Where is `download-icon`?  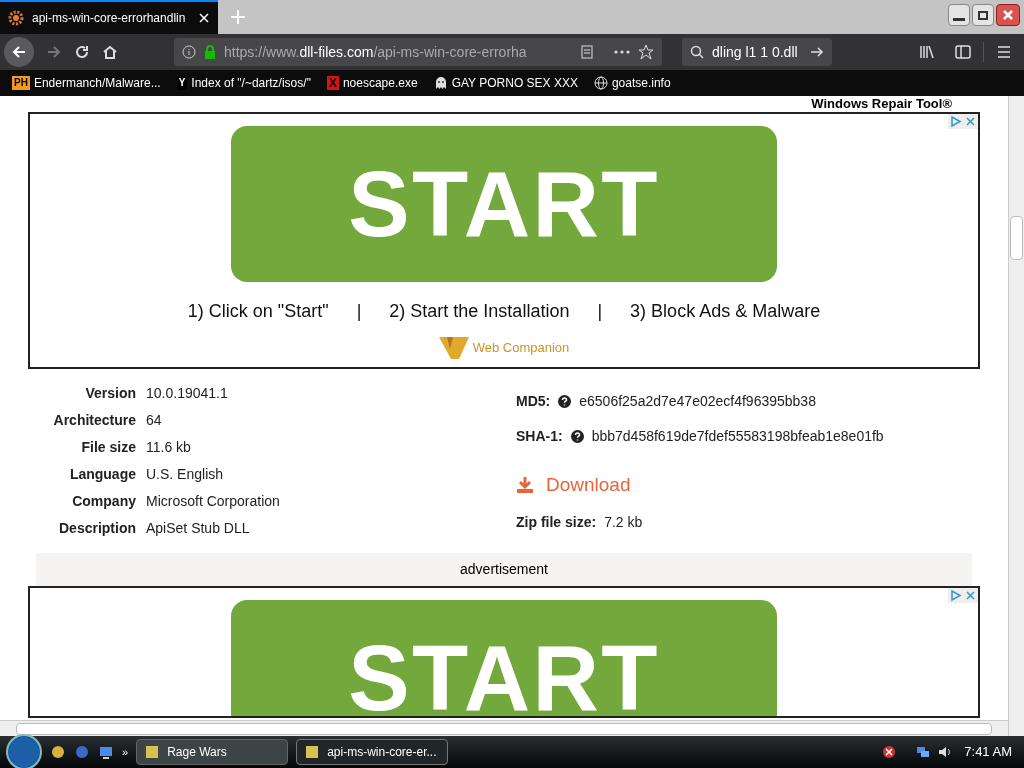 download-icon is located at coordinates (525, 485).